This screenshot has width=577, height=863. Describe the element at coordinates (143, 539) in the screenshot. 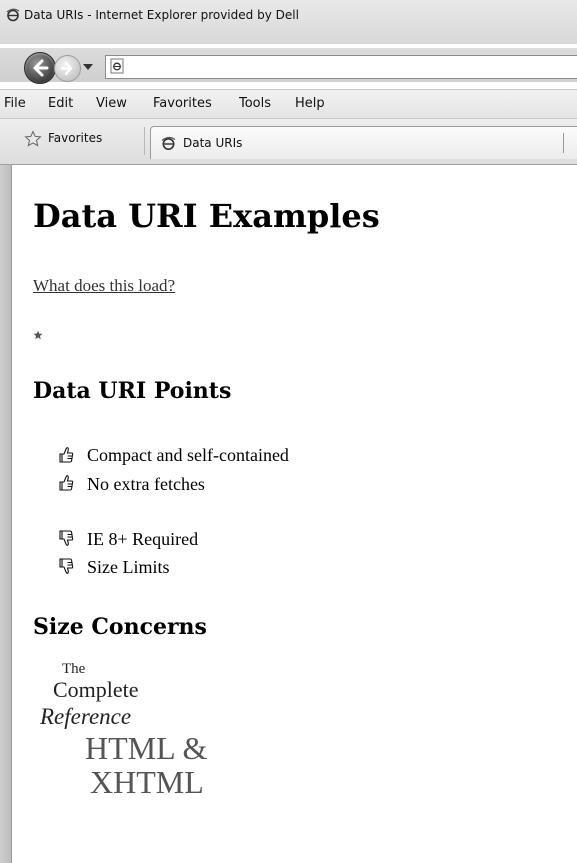

I see `list-item-con: IE 8+ Required` at that location.